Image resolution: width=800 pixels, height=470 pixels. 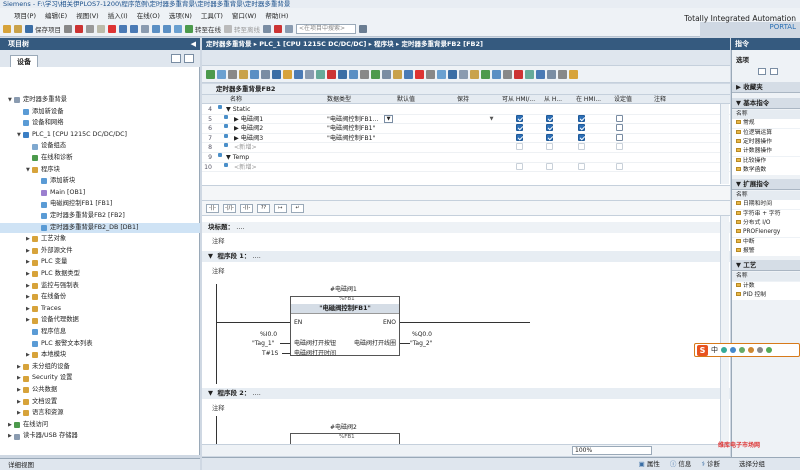 What do you see at coordinates (710, 464) in the screenshot?
I see `tab-diagnostics: ⚕ 诊断` at bounding box center [710, 464].